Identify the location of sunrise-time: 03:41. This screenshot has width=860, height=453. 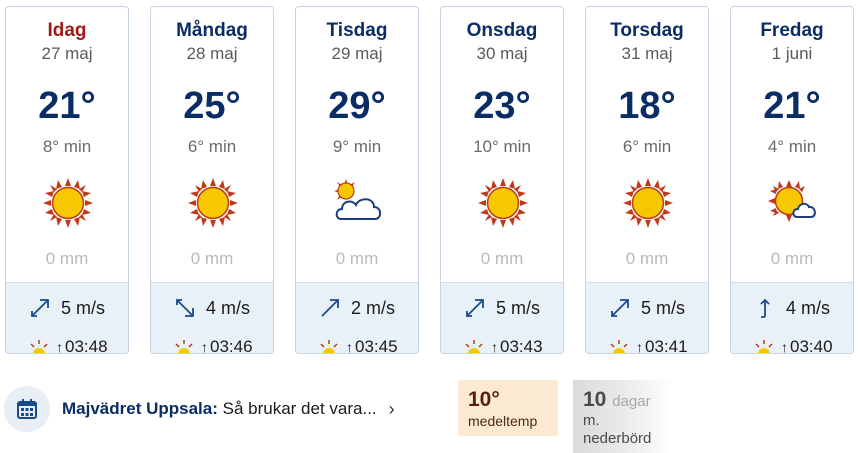
(666, 345).